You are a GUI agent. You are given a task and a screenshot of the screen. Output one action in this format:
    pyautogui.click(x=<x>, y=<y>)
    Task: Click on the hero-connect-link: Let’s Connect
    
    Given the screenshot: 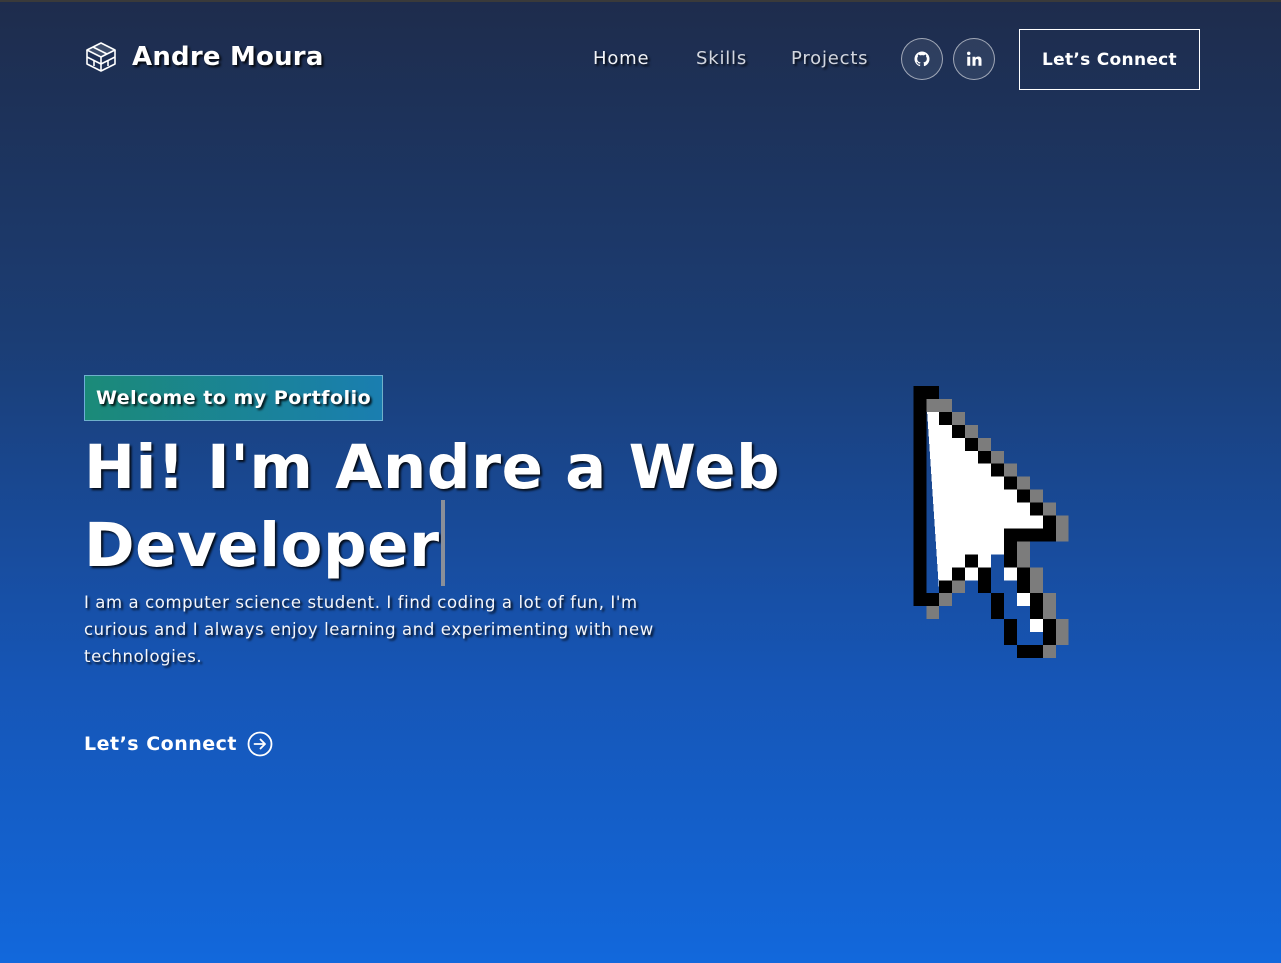 What is the action you would take?
    pyautogui.click(x=178, y=744)
    